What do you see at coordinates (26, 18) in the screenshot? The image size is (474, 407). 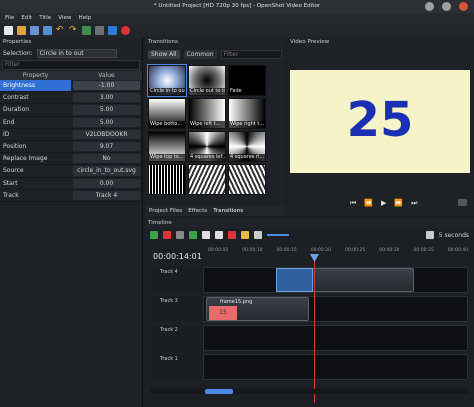 I see `menu-edit: Edit` at bounding box center [26, 18].